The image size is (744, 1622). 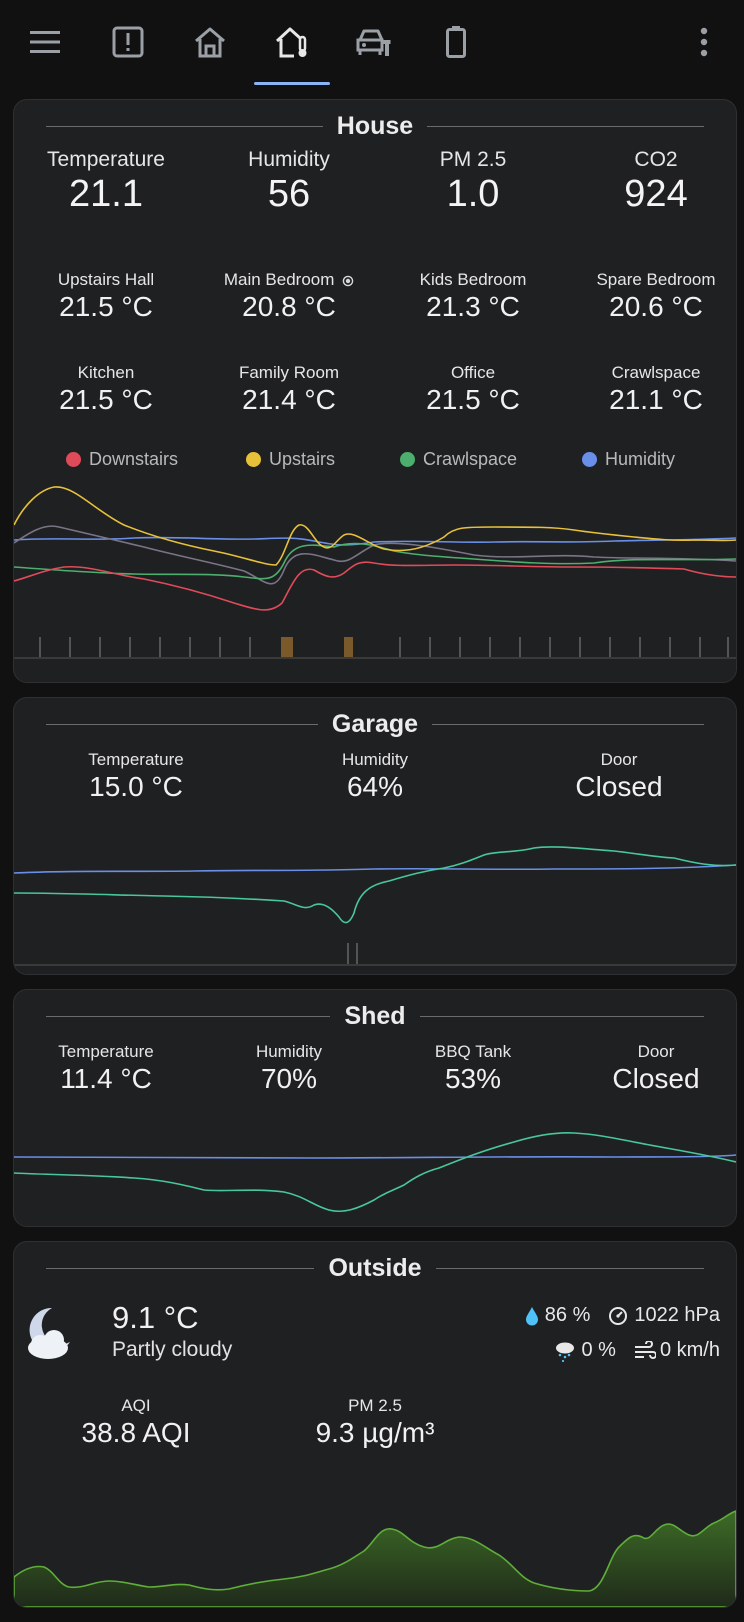 What do you see at coordinates (656, 399) in the screenshot?
I see `room-temperature: 21.1 °C` at bounding box center [656, 399].